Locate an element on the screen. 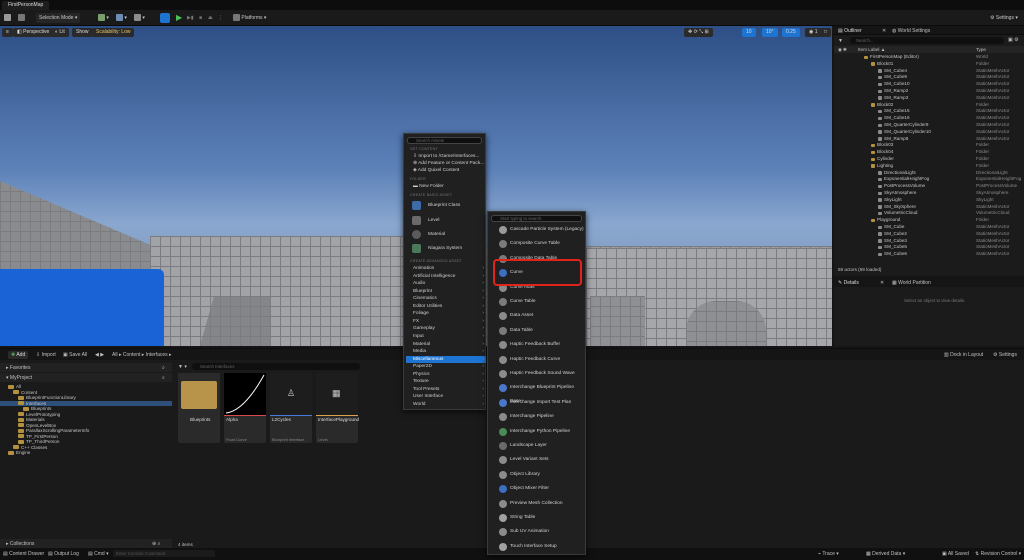  outliner-row: ExponentialHeightFog ExponentialHeightFog is located at coordinates (929, 179).